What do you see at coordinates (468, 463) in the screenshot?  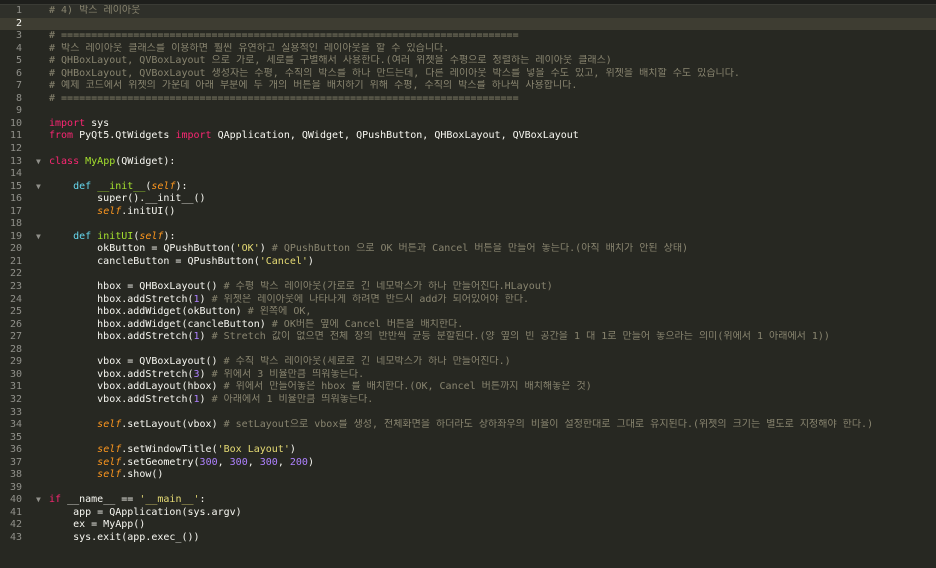 I see `code-line: 37 self.setGeometry(300, 300, 300, 200)` at bounding box center [468, 463].